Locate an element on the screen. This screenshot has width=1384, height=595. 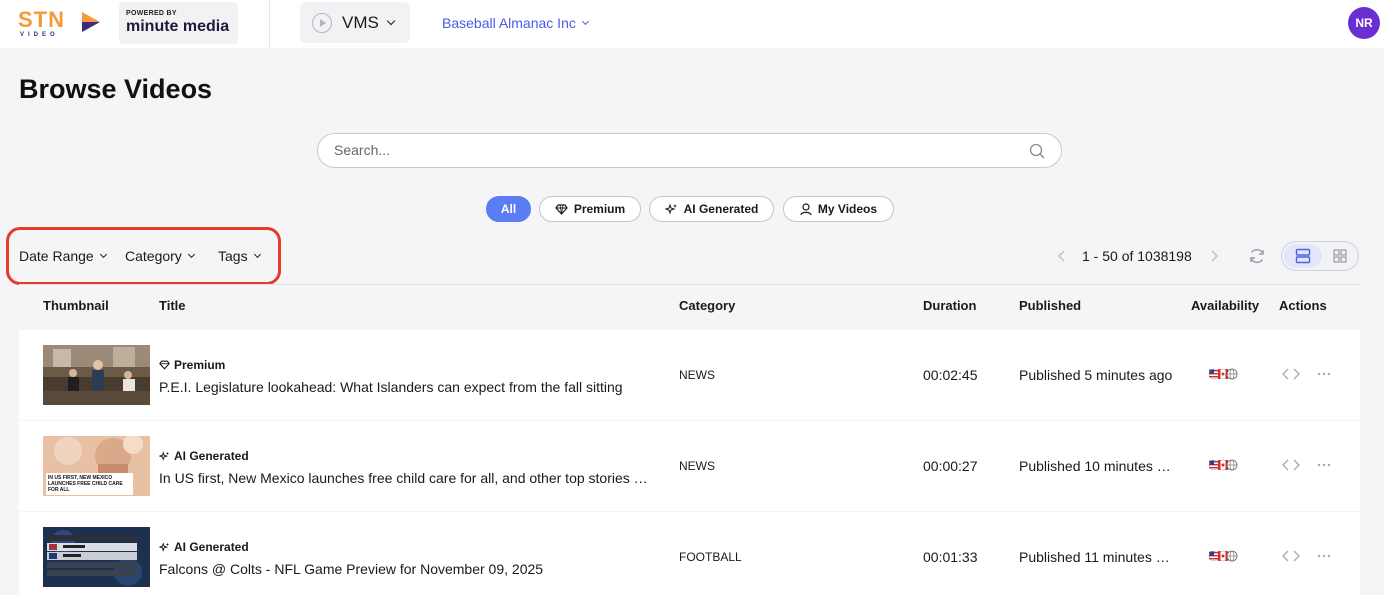
column-header-availability: Availability is located at coordinates (1225, 305).